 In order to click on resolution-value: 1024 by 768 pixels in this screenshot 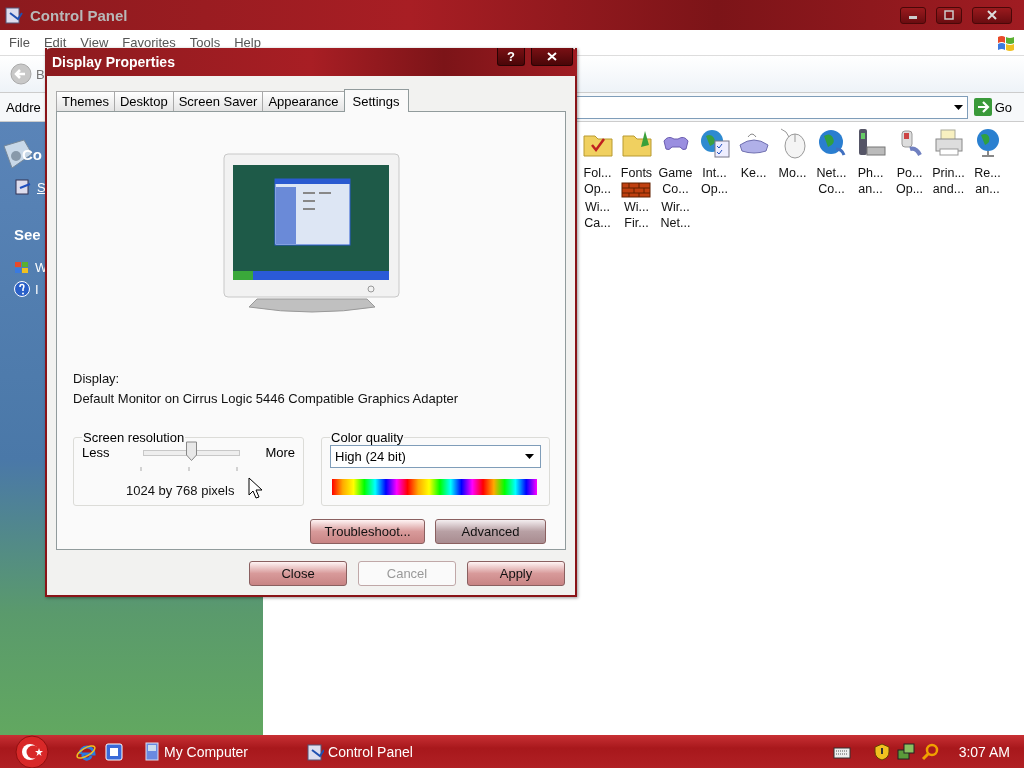, I will do `click(180, 490)`.